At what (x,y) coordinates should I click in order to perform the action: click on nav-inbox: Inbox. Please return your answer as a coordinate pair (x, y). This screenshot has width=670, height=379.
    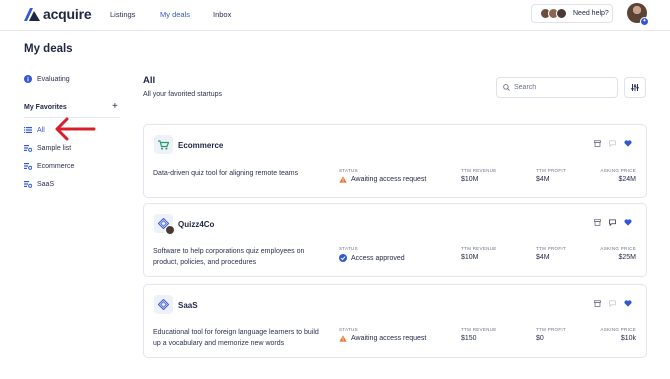
    Looking at the image, I should click on (222, 14).